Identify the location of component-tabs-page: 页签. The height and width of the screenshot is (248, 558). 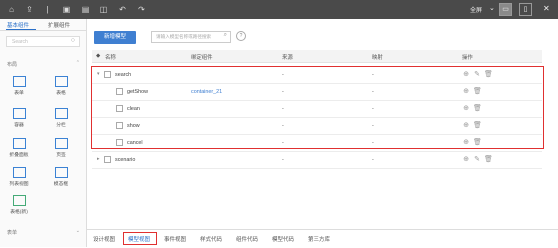
(61, 149).